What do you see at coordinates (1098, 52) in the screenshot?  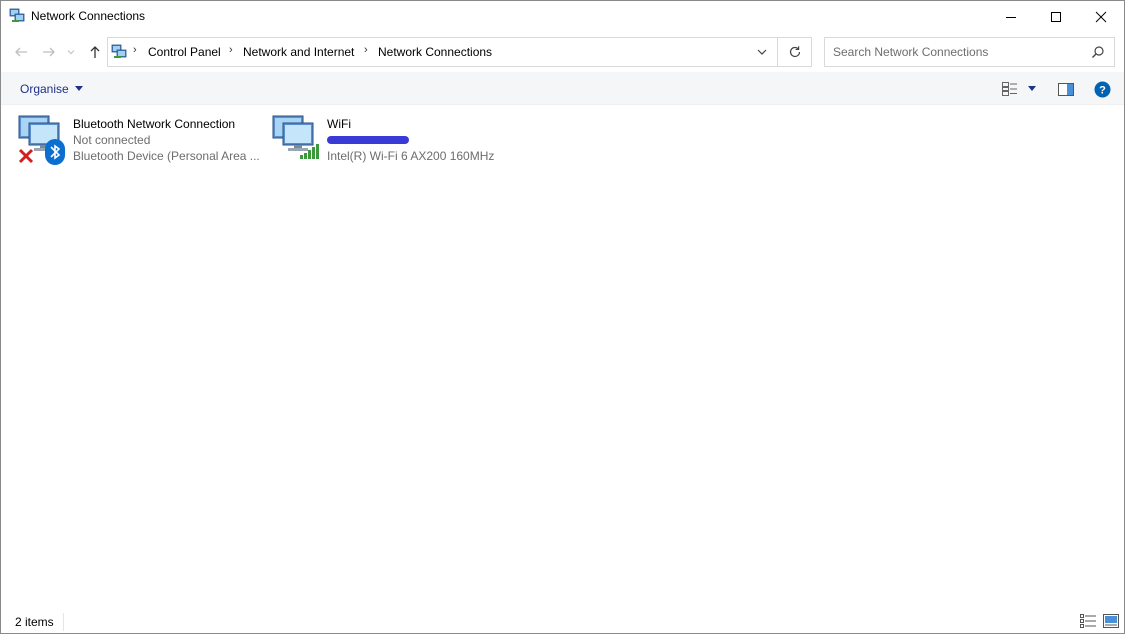 I see `search-icon` at bounding box center [1098, 52].